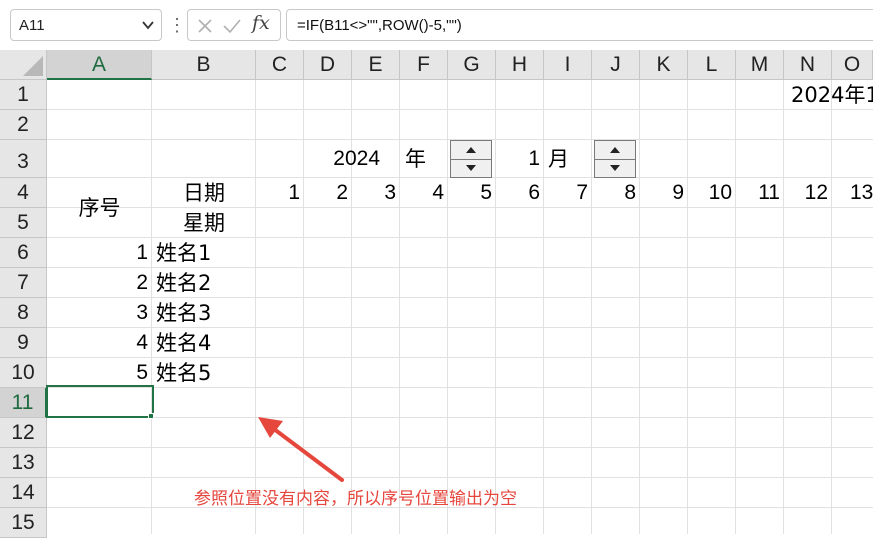 Image resolution: width=873 pixels, height=538 pixels. I want to click on column-header-e: E, so click(376, 65).